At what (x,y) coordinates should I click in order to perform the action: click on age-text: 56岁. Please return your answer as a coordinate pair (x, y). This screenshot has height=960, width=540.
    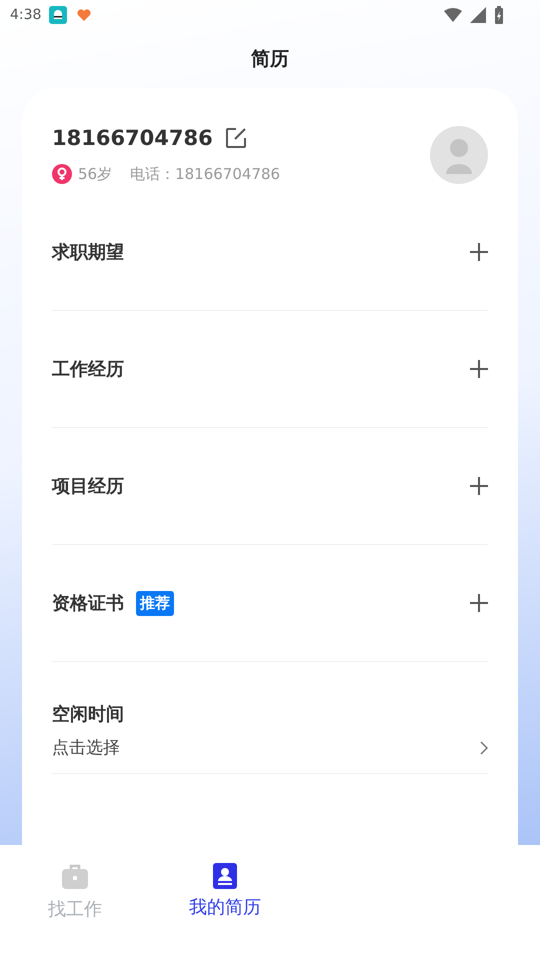
    Looking at the image, I should click on (95, 174).